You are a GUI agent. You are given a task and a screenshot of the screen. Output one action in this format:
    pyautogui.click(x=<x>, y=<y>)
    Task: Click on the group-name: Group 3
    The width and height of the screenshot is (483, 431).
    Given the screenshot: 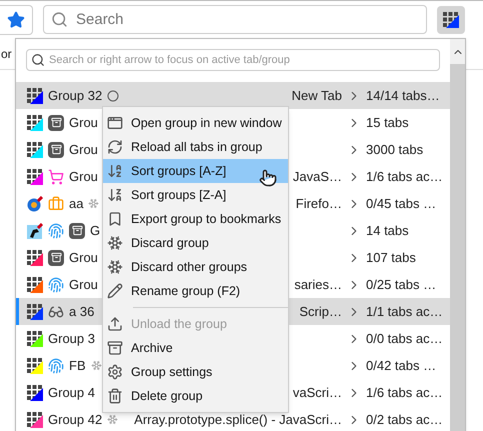 What is the action you would take?
    pyautogui.click(x=71, y=339)
    